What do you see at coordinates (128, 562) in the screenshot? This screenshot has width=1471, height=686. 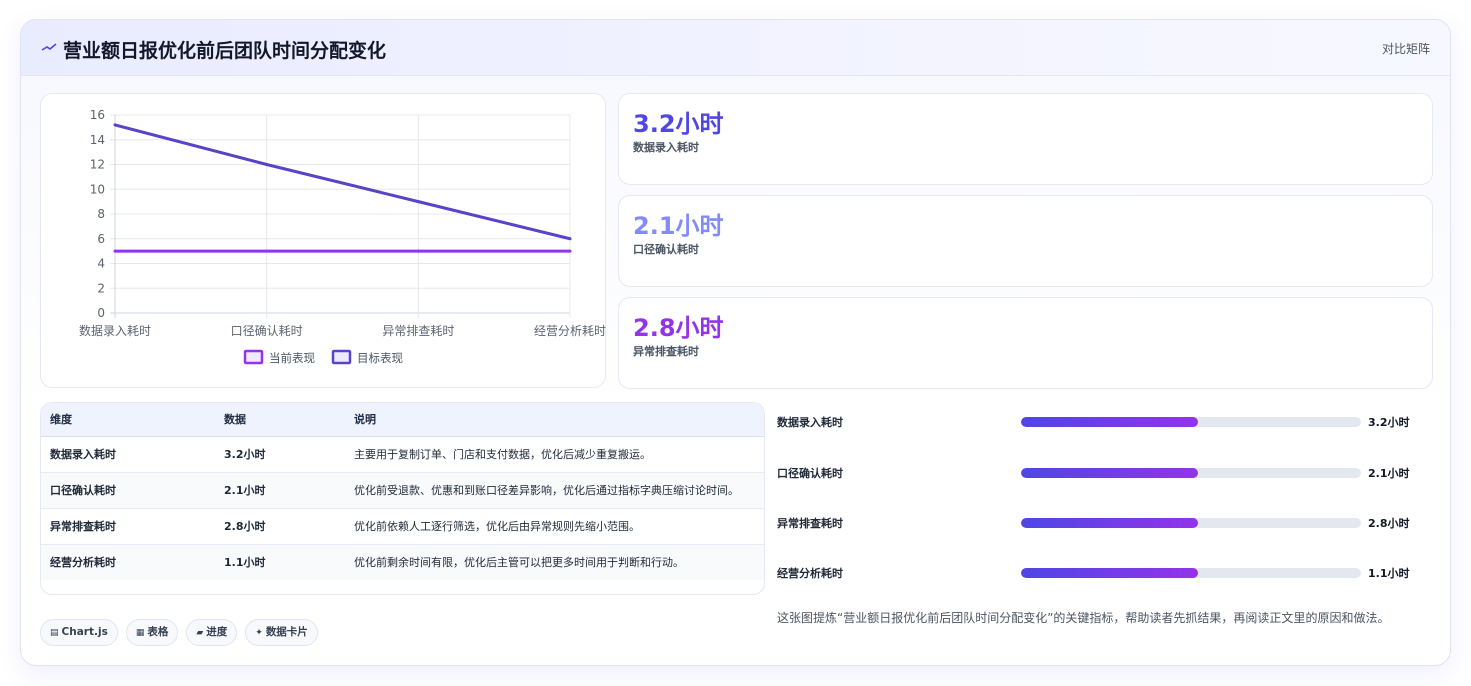 I see `table-cell: 经营分析耗时` at bounding box center [128, 562].